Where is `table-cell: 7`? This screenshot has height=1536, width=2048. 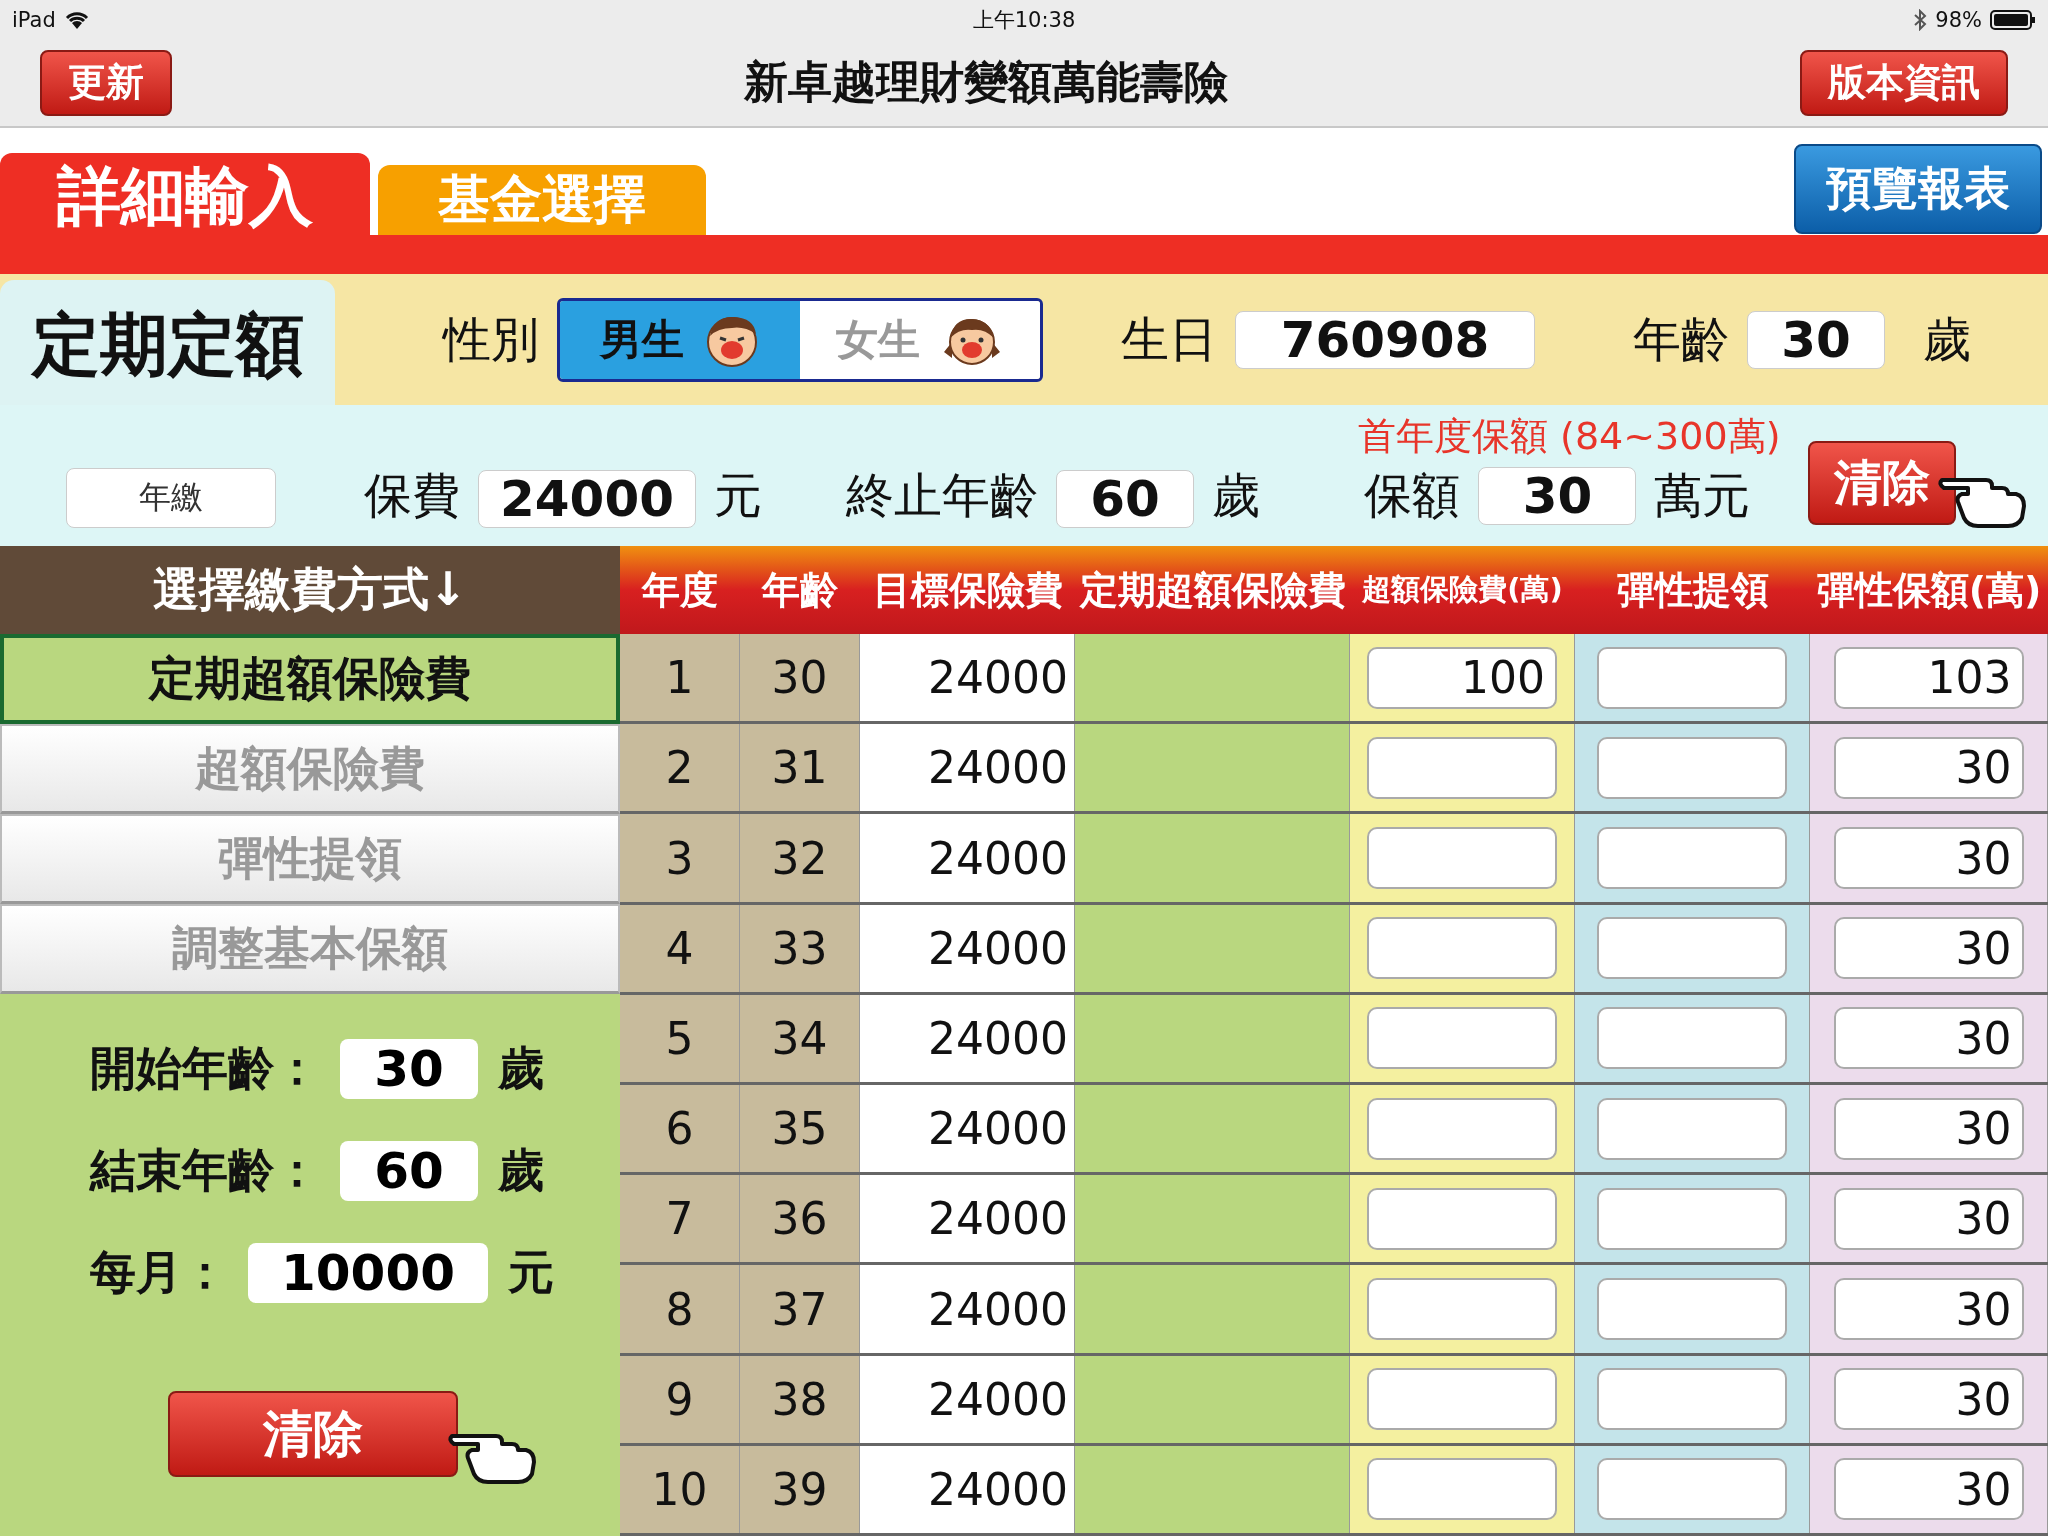
table-cell: 7 is located at coordinates (680, 1219).